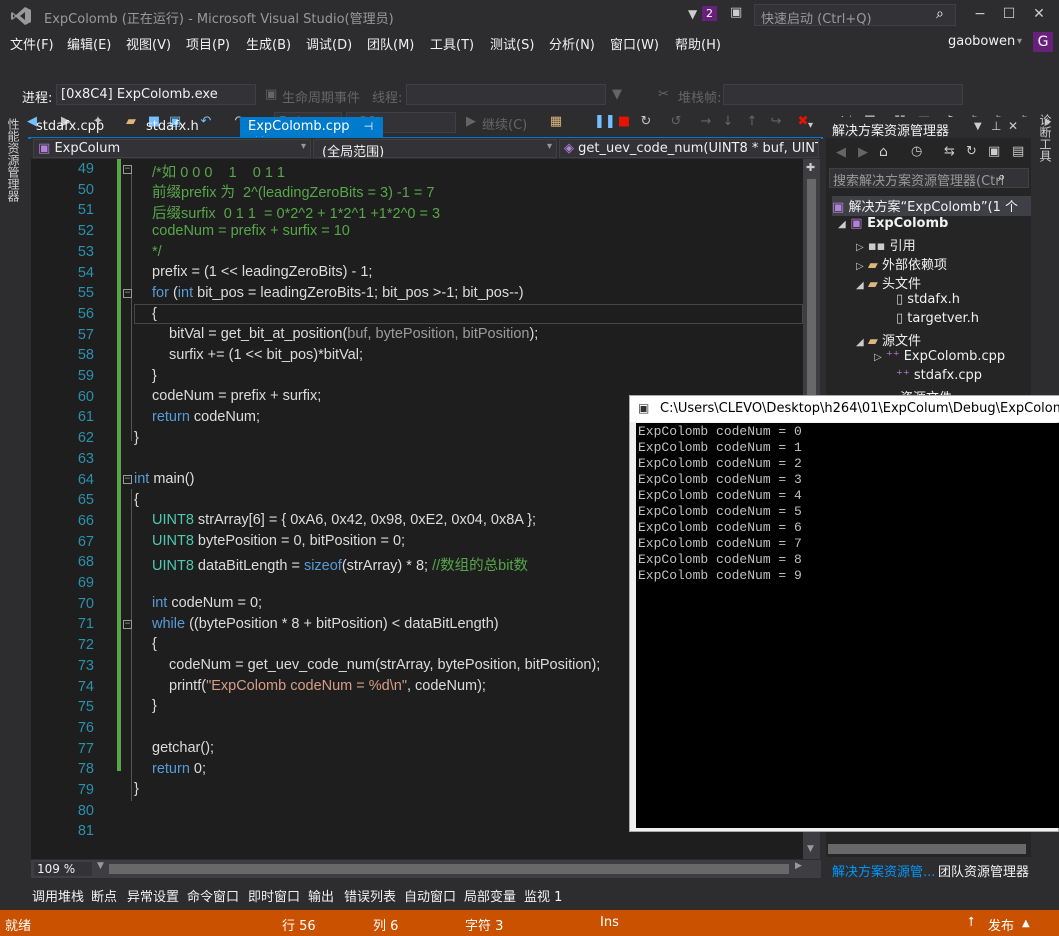  Describe the element at coordinates (810, 849) in the screenshot. I see `scroll-down-icon: ▼` at that location.